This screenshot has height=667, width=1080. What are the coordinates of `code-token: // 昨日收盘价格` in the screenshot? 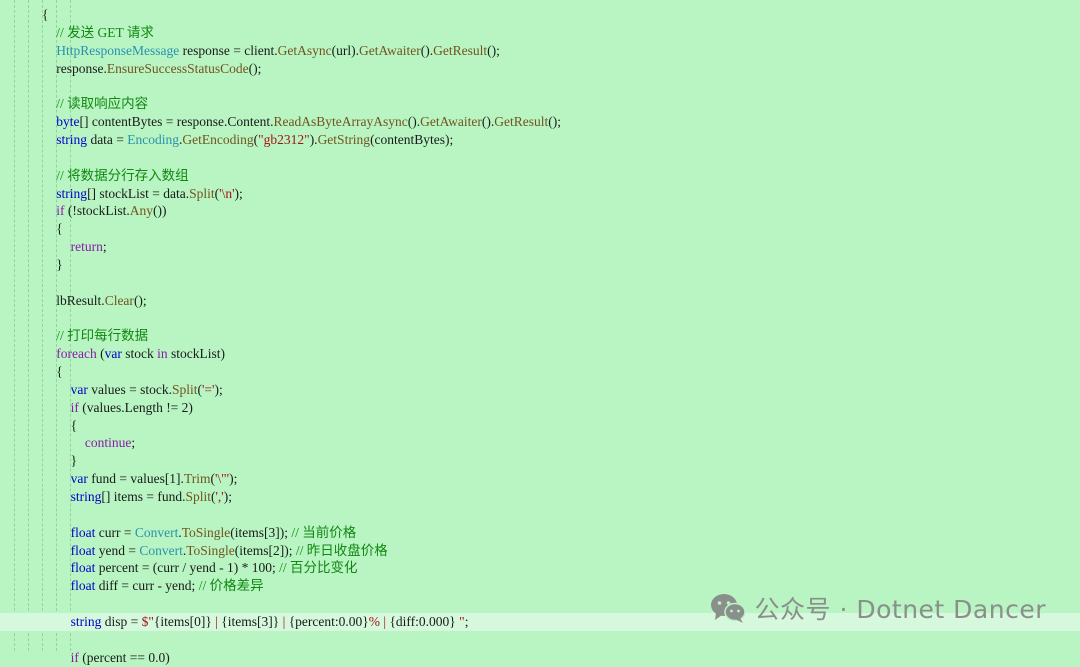 It's located at (341, 550).